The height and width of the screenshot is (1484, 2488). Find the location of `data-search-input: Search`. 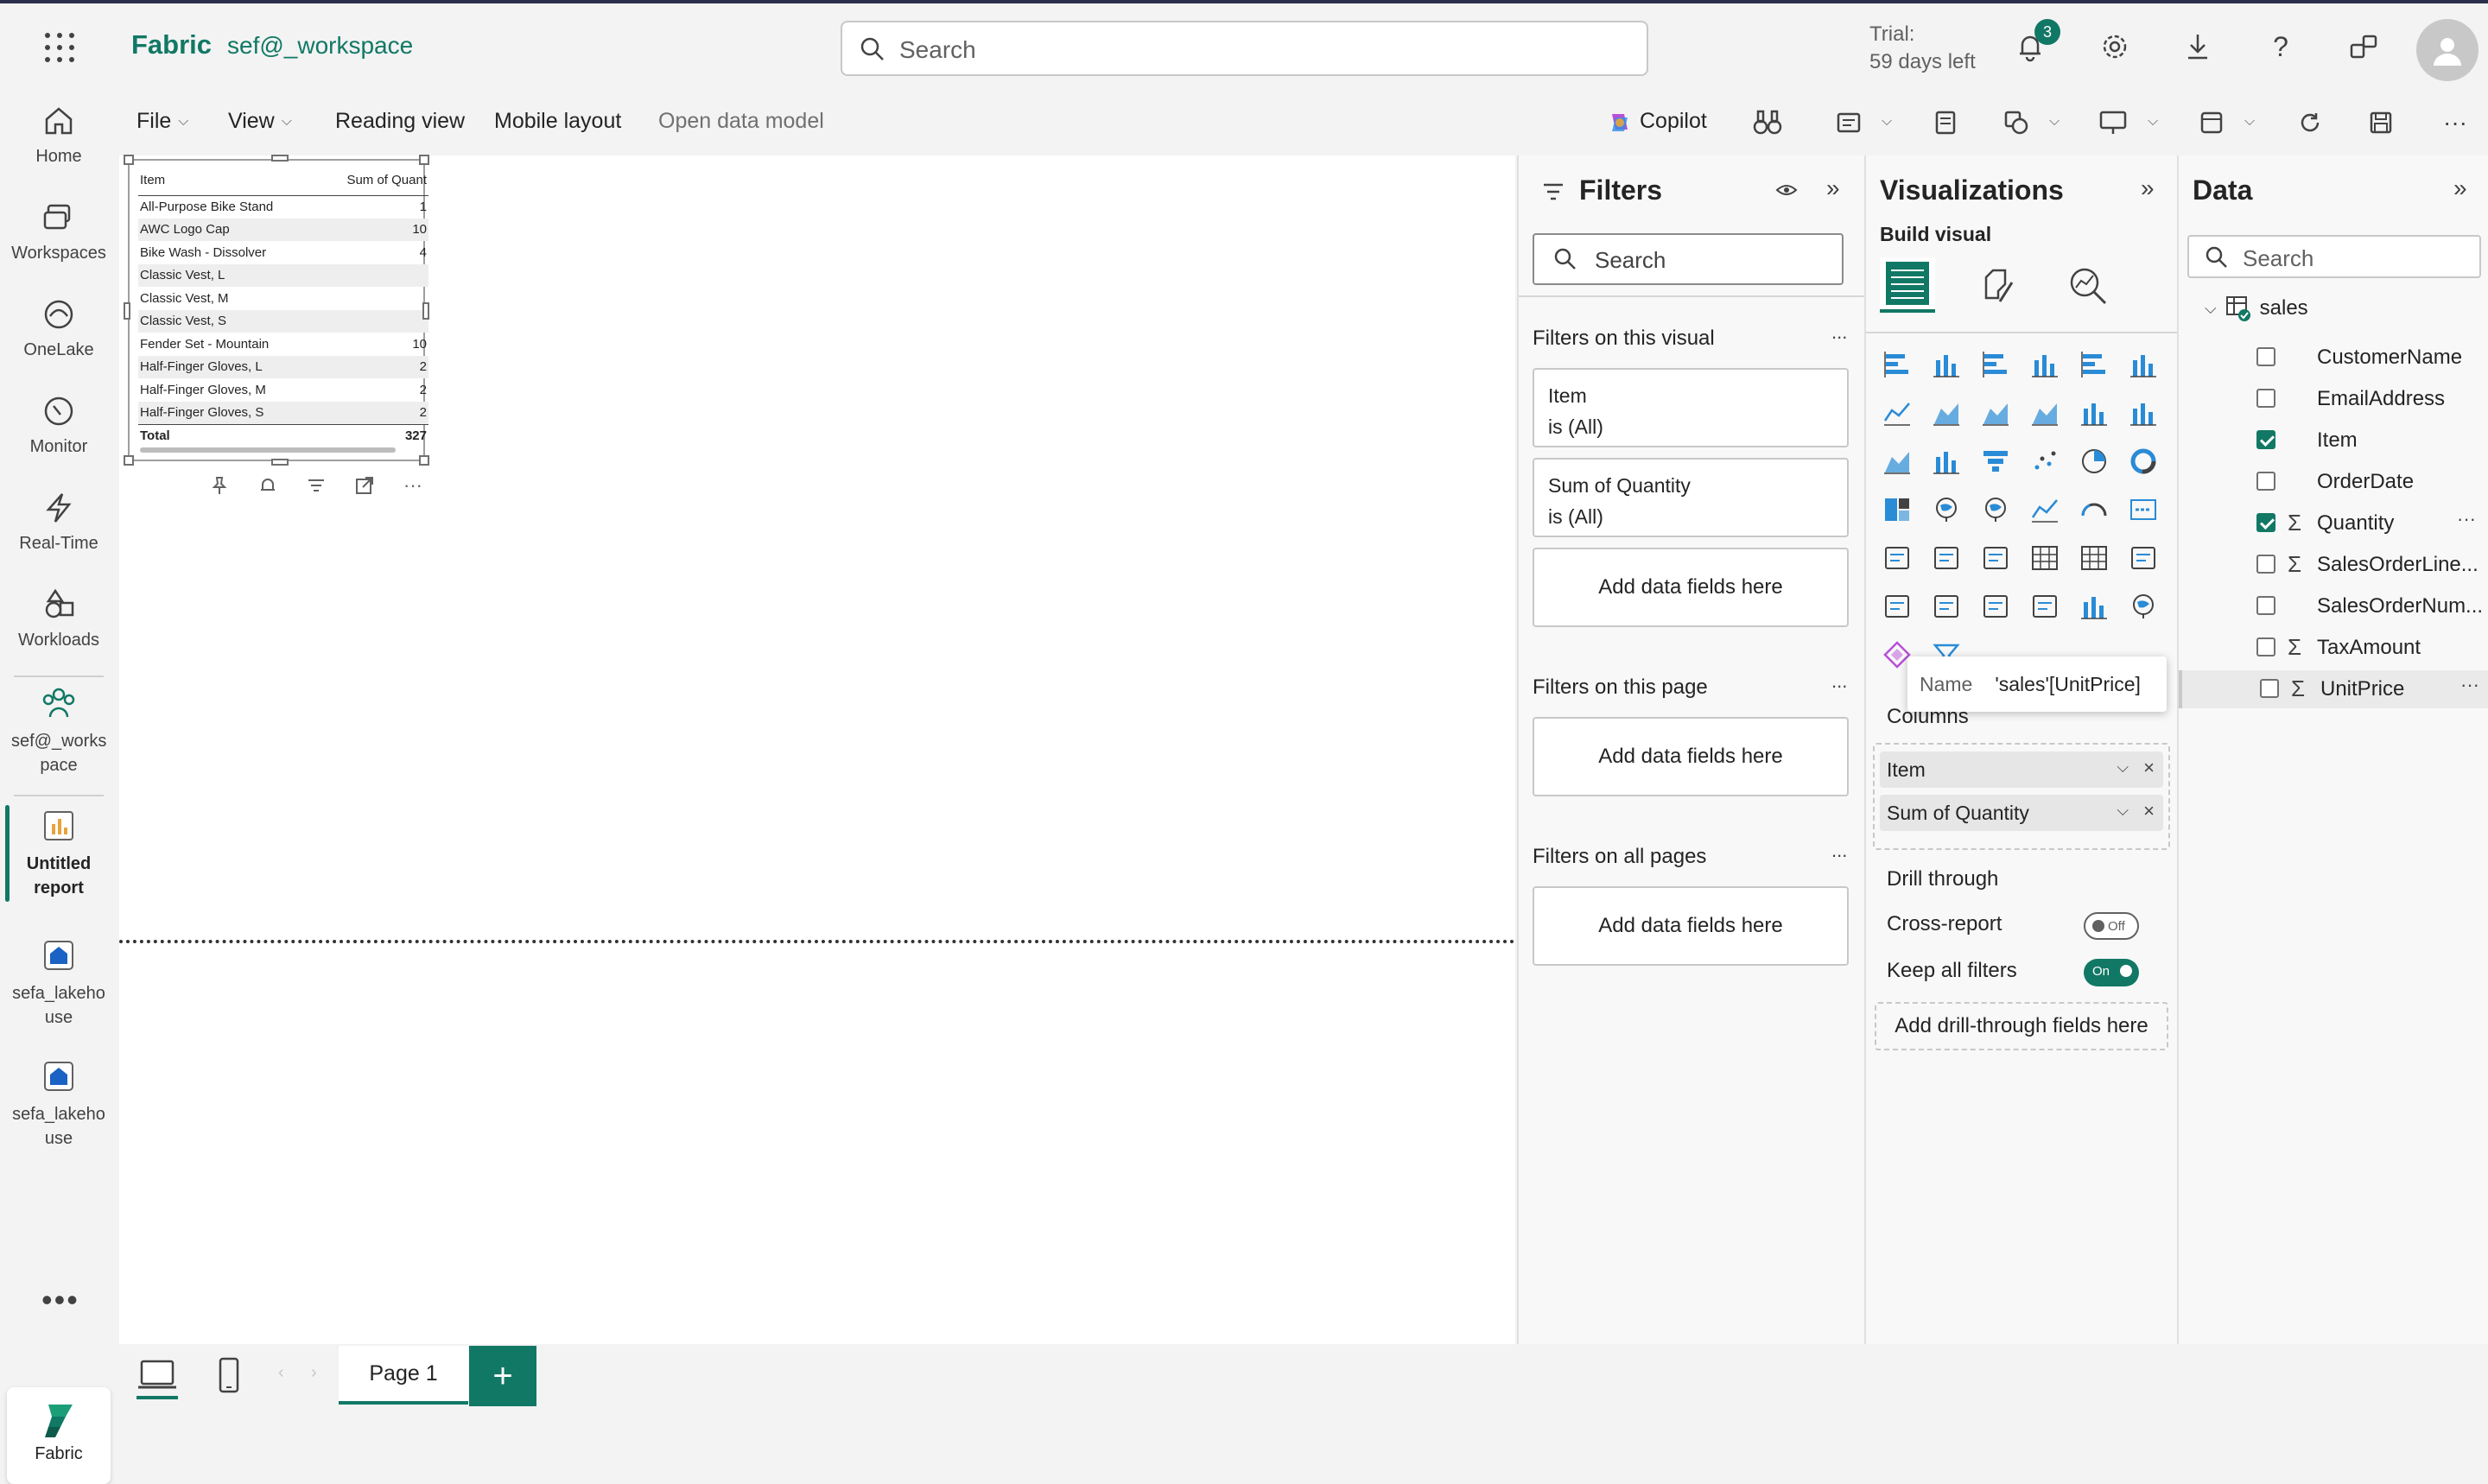

data-search-input: Search is located at coordinates (2334, 256).